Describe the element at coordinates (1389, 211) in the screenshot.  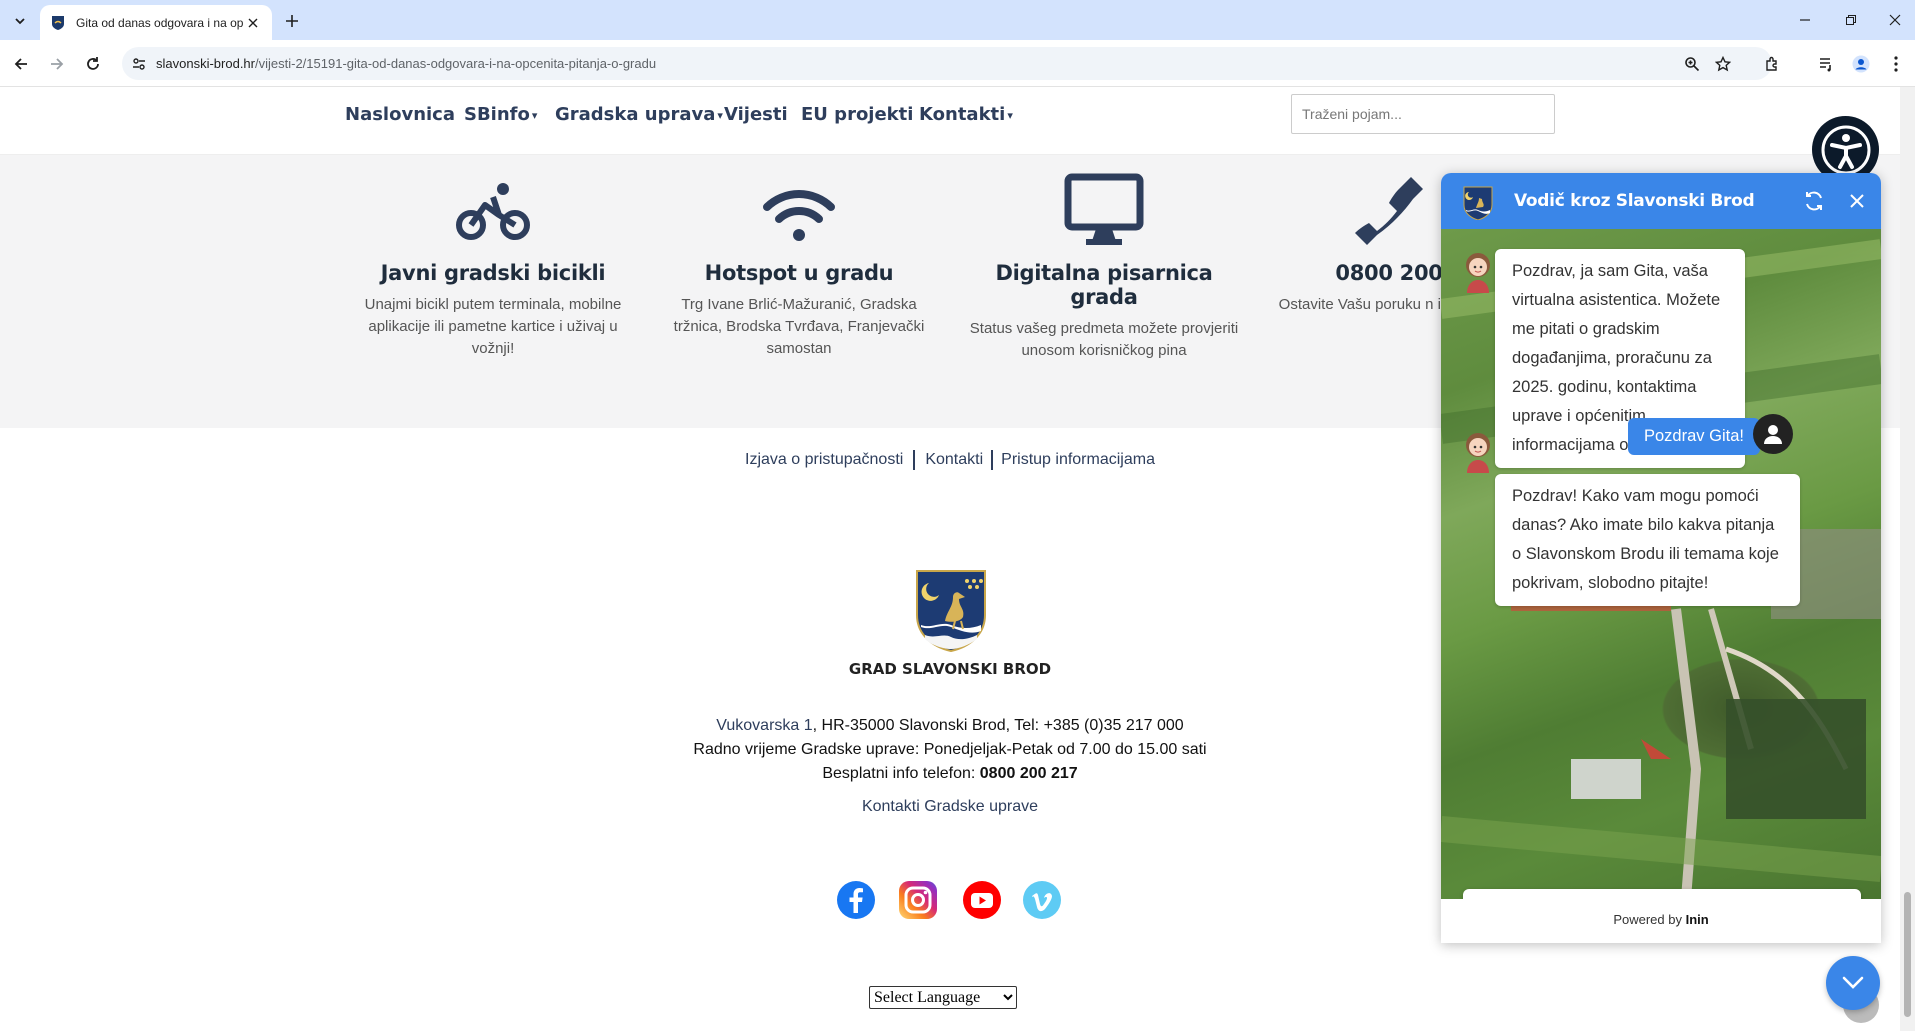
I see `phone-icon` at that location.